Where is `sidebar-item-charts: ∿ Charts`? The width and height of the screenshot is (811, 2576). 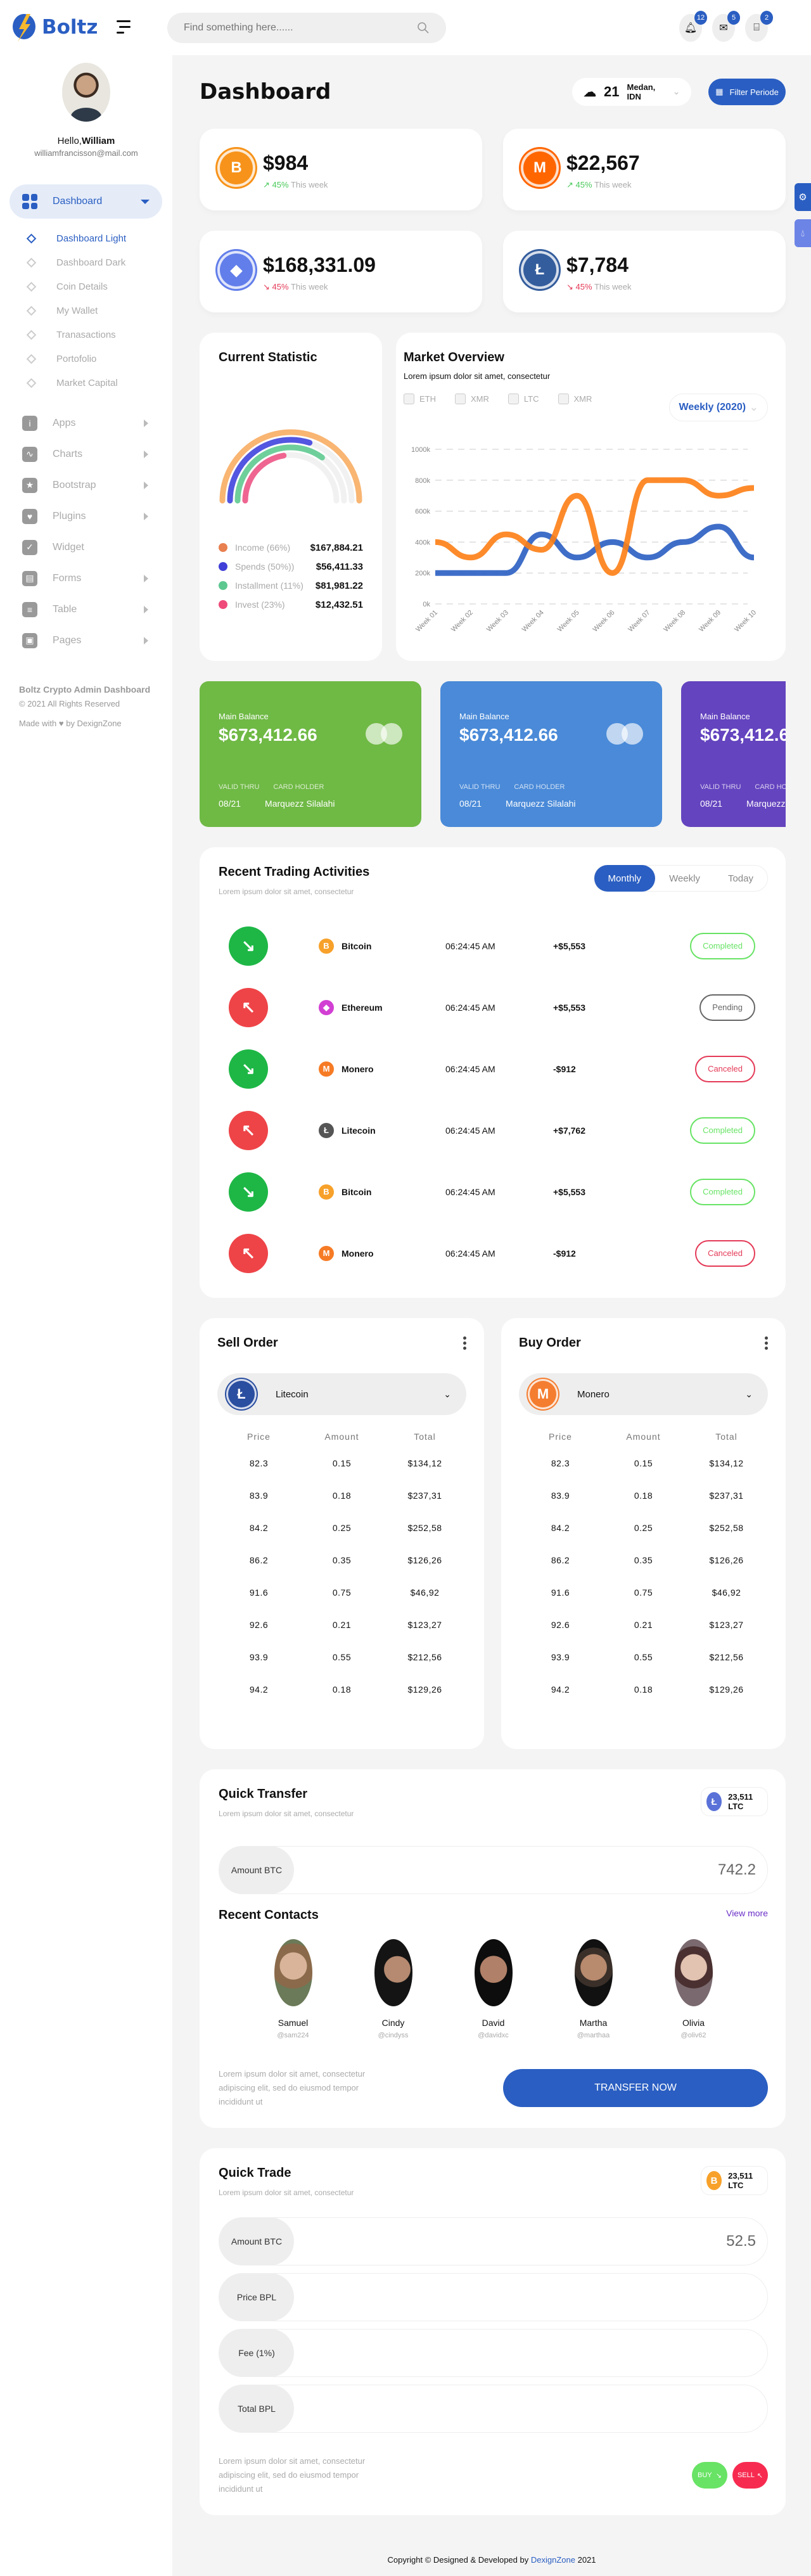
sidebar-item-charts: ∿ Charts is located at coordinates (86, 454).